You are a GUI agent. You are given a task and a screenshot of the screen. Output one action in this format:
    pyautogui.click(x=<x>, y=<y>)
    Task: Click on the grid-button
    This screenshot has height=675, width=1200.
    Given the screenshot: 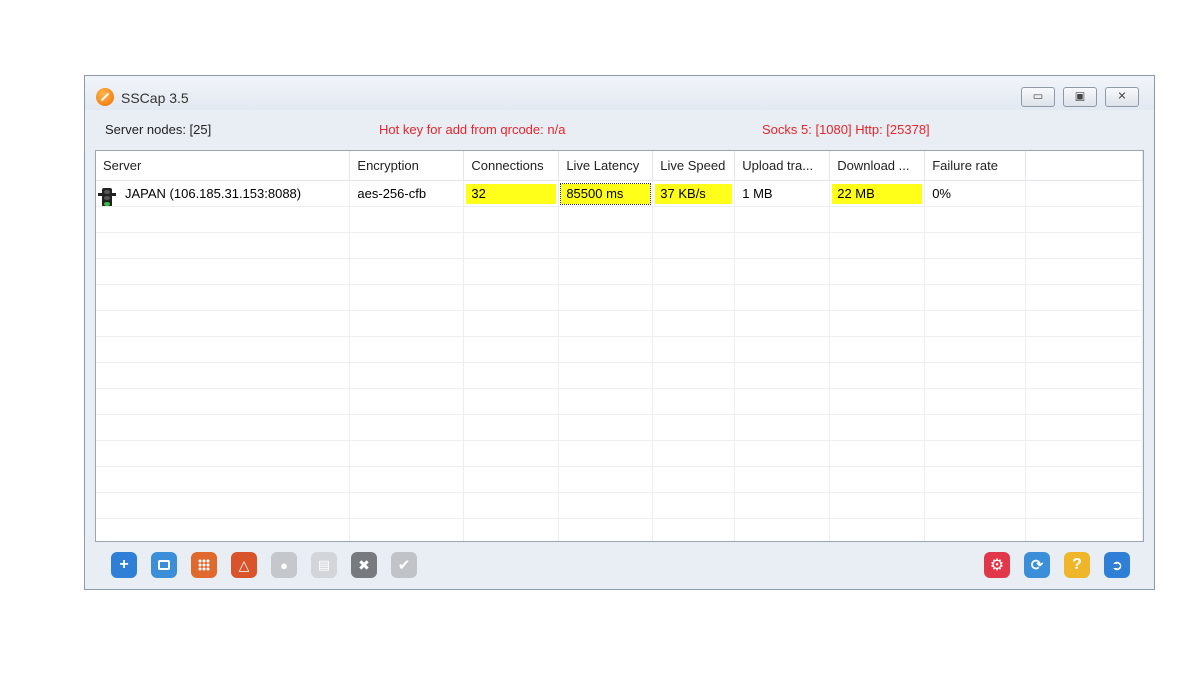 What is the action you would take?
    pyautogui.click(x=204, y=565)
    